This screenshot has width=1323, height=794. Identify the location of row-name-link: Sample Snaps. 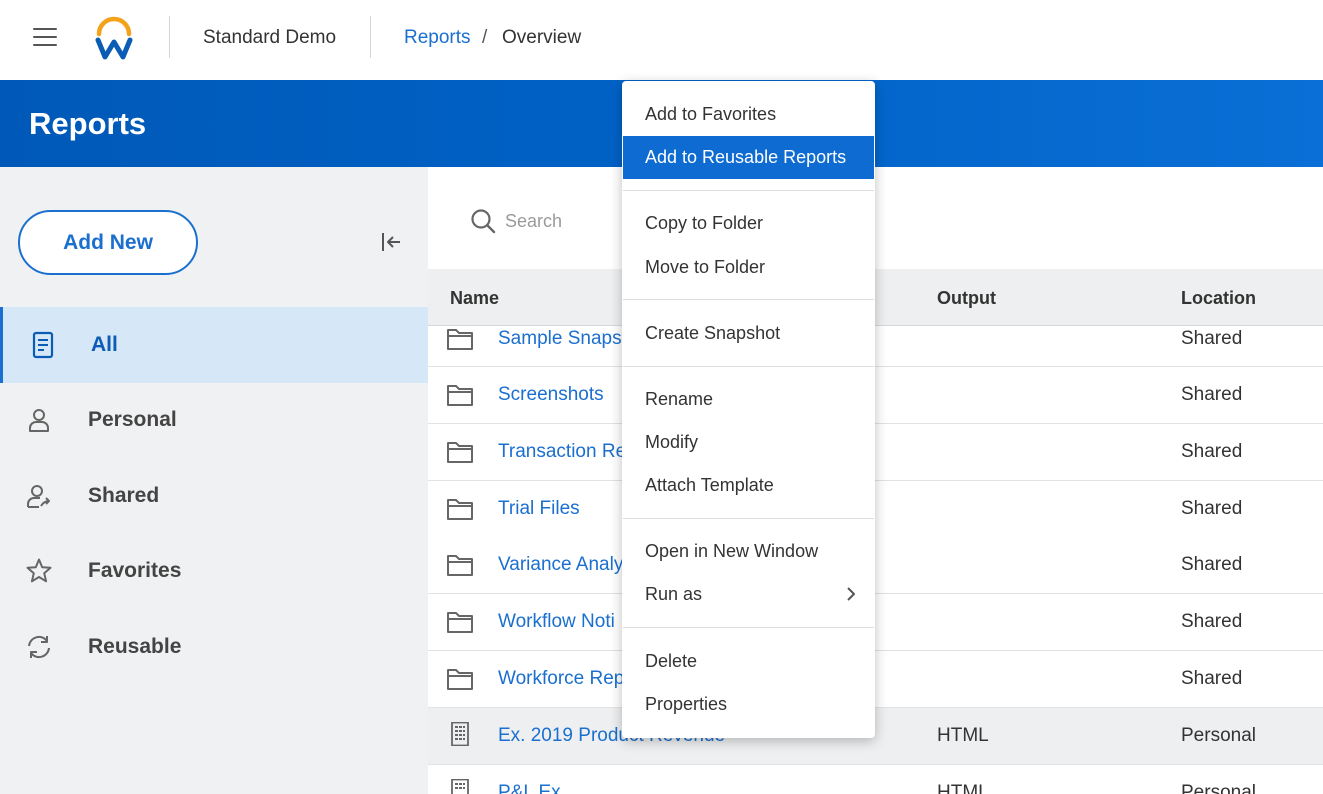
(560, 339).